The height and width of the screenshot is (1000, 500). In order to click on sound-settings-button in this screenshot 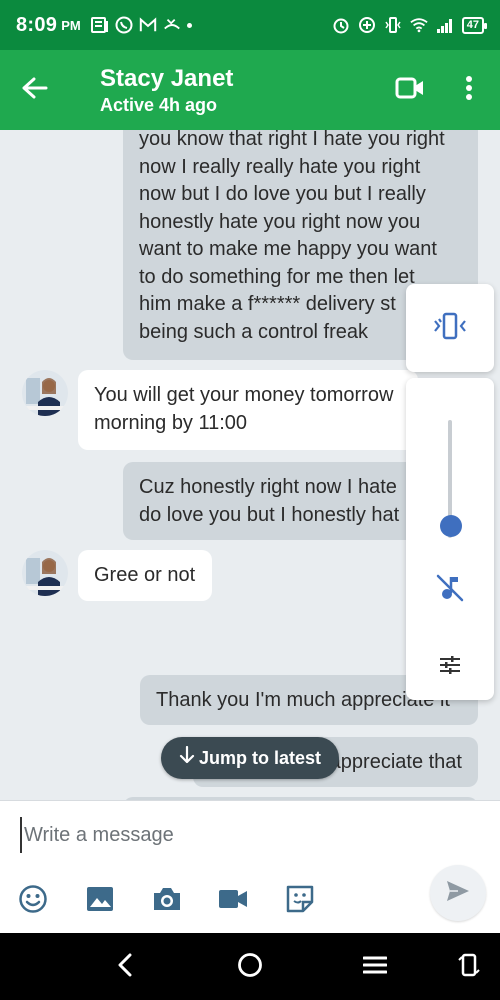, I will do `click(450, 667)`.